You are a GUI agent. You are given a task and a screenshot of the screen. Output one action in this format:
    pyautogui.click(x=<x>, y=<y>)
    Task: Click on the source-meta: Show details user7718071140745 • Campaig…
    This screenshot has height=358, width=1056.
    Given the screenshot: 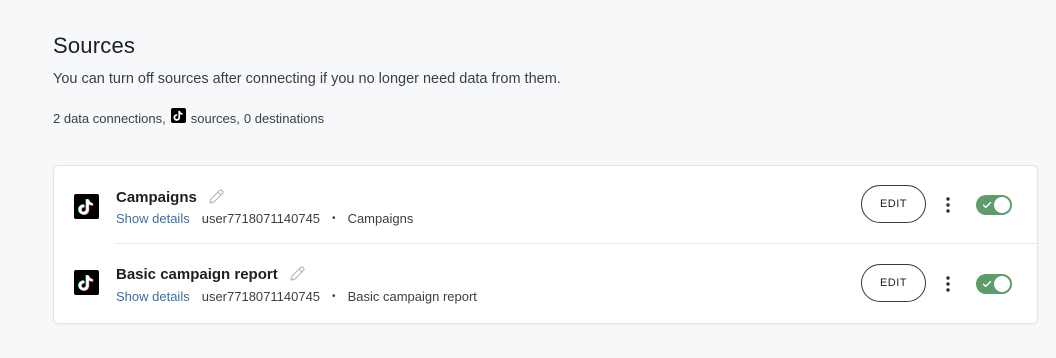 What is the action you would take?
    pyautogui.click(x=264, y=218)
    